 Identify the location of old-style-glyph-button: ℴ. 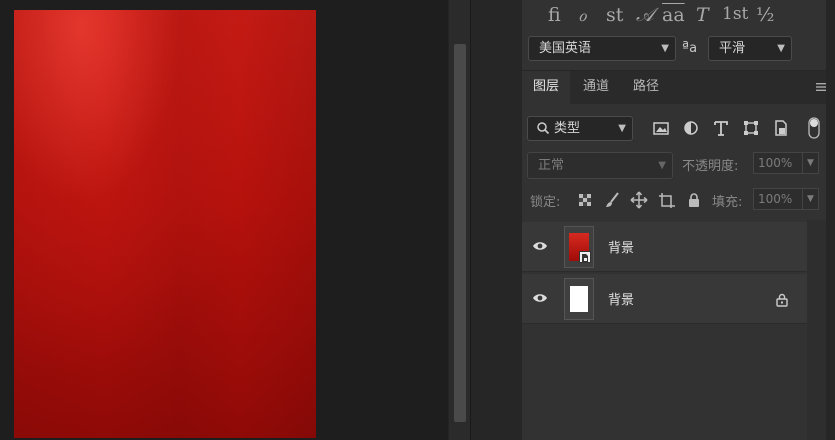
(582, 15).